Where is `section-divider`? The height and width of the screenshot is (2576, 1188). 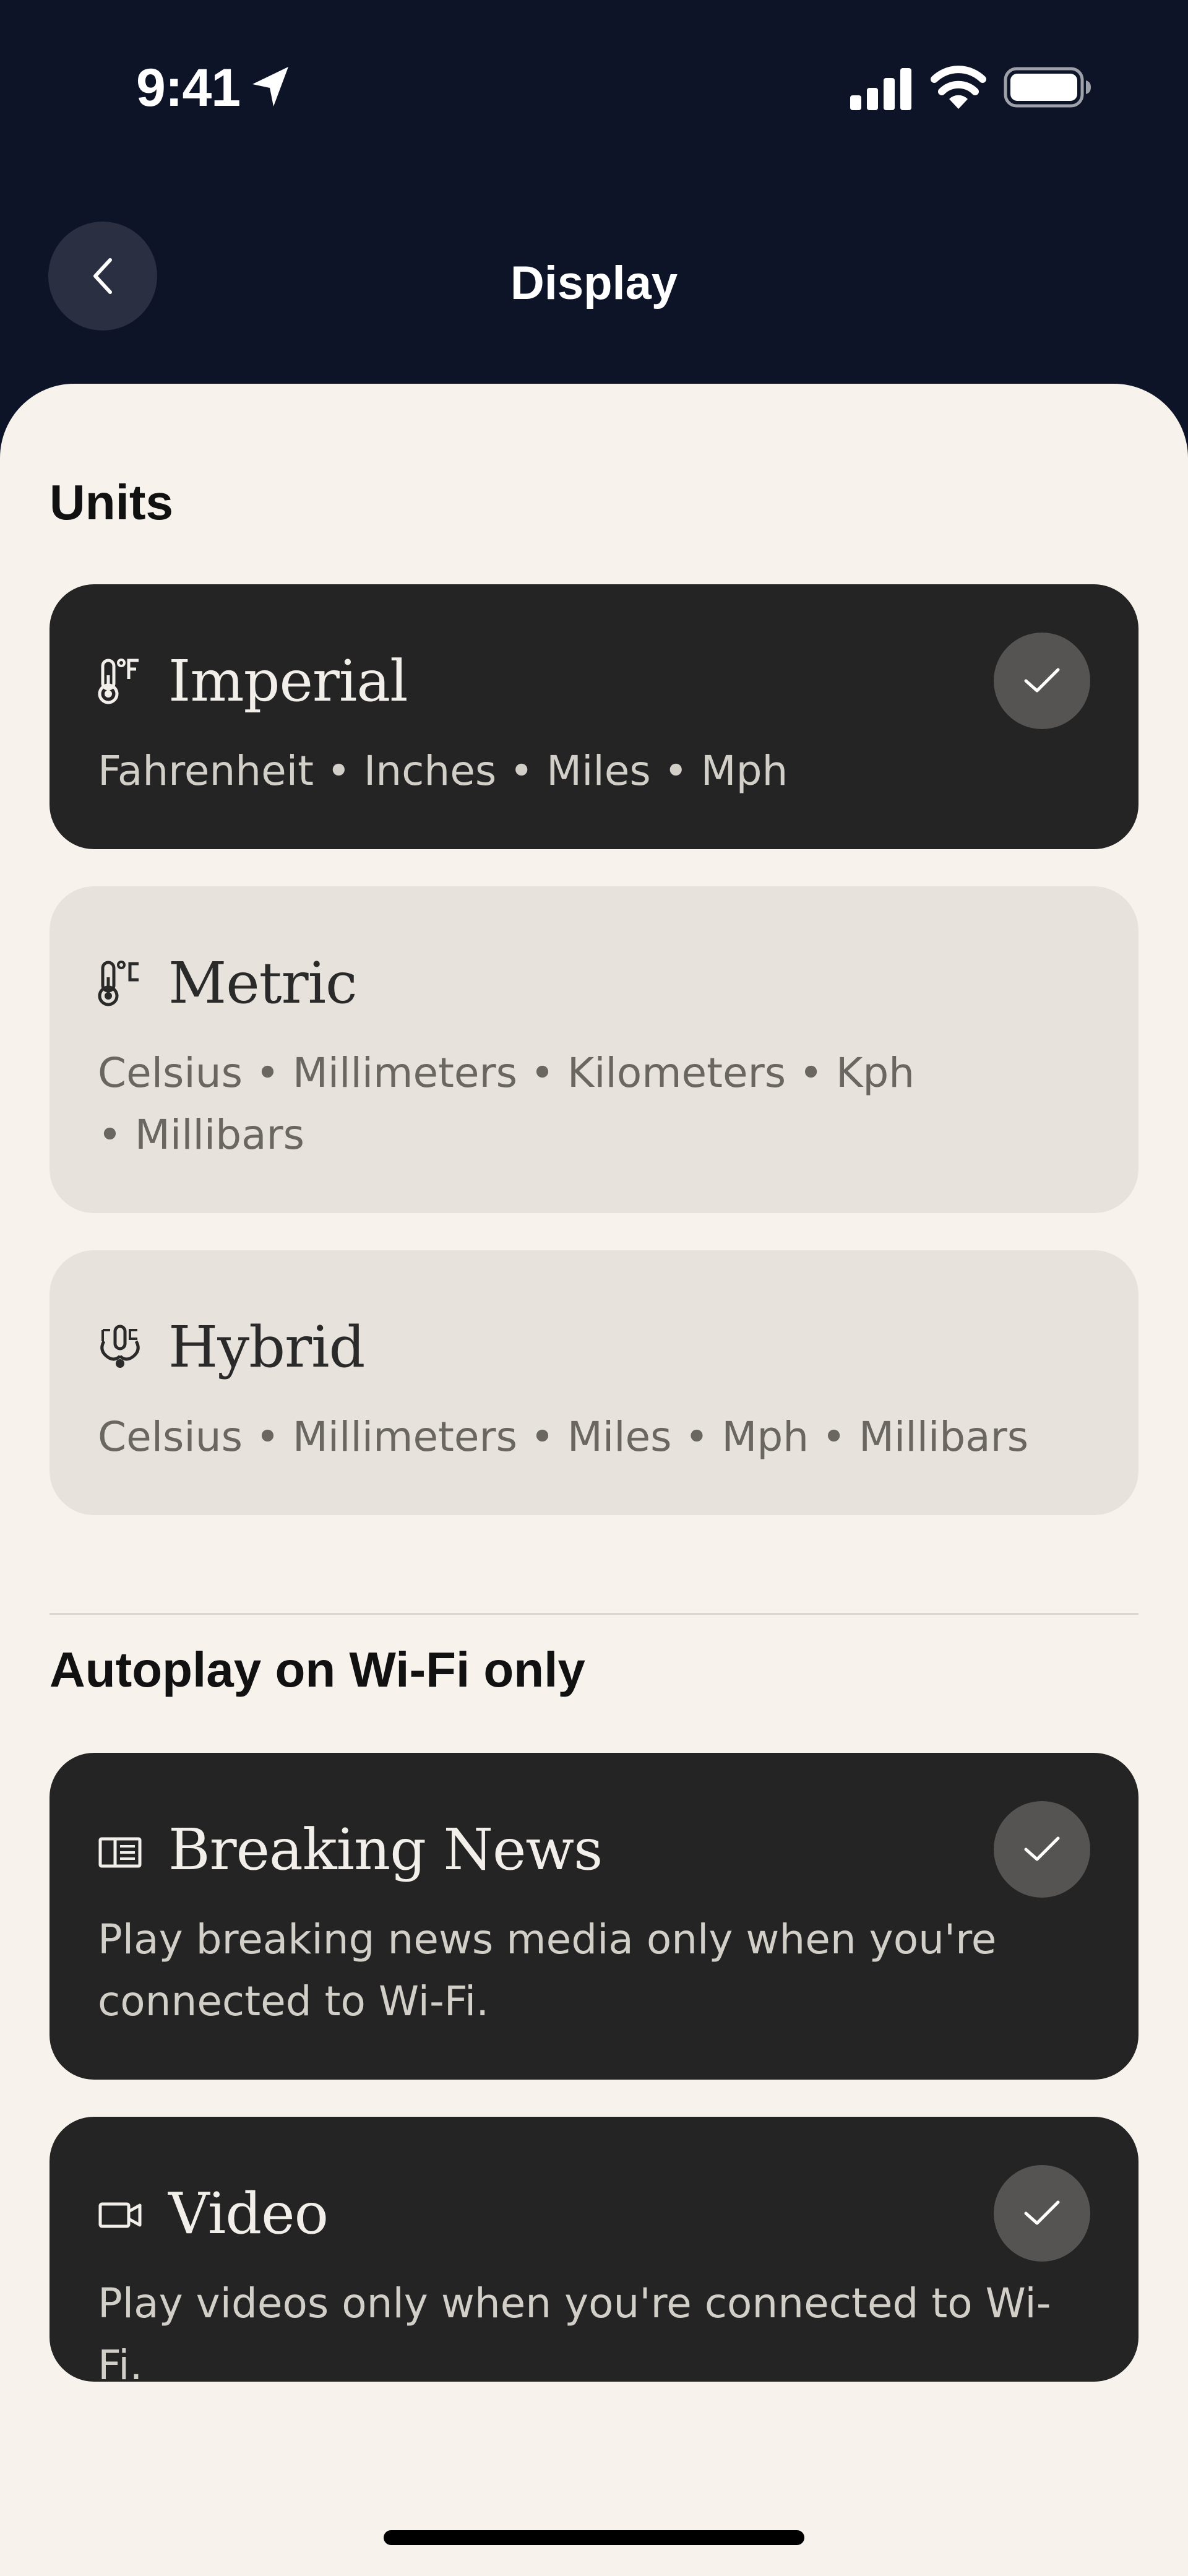
section-divider is located at coordinates (594, 1614).